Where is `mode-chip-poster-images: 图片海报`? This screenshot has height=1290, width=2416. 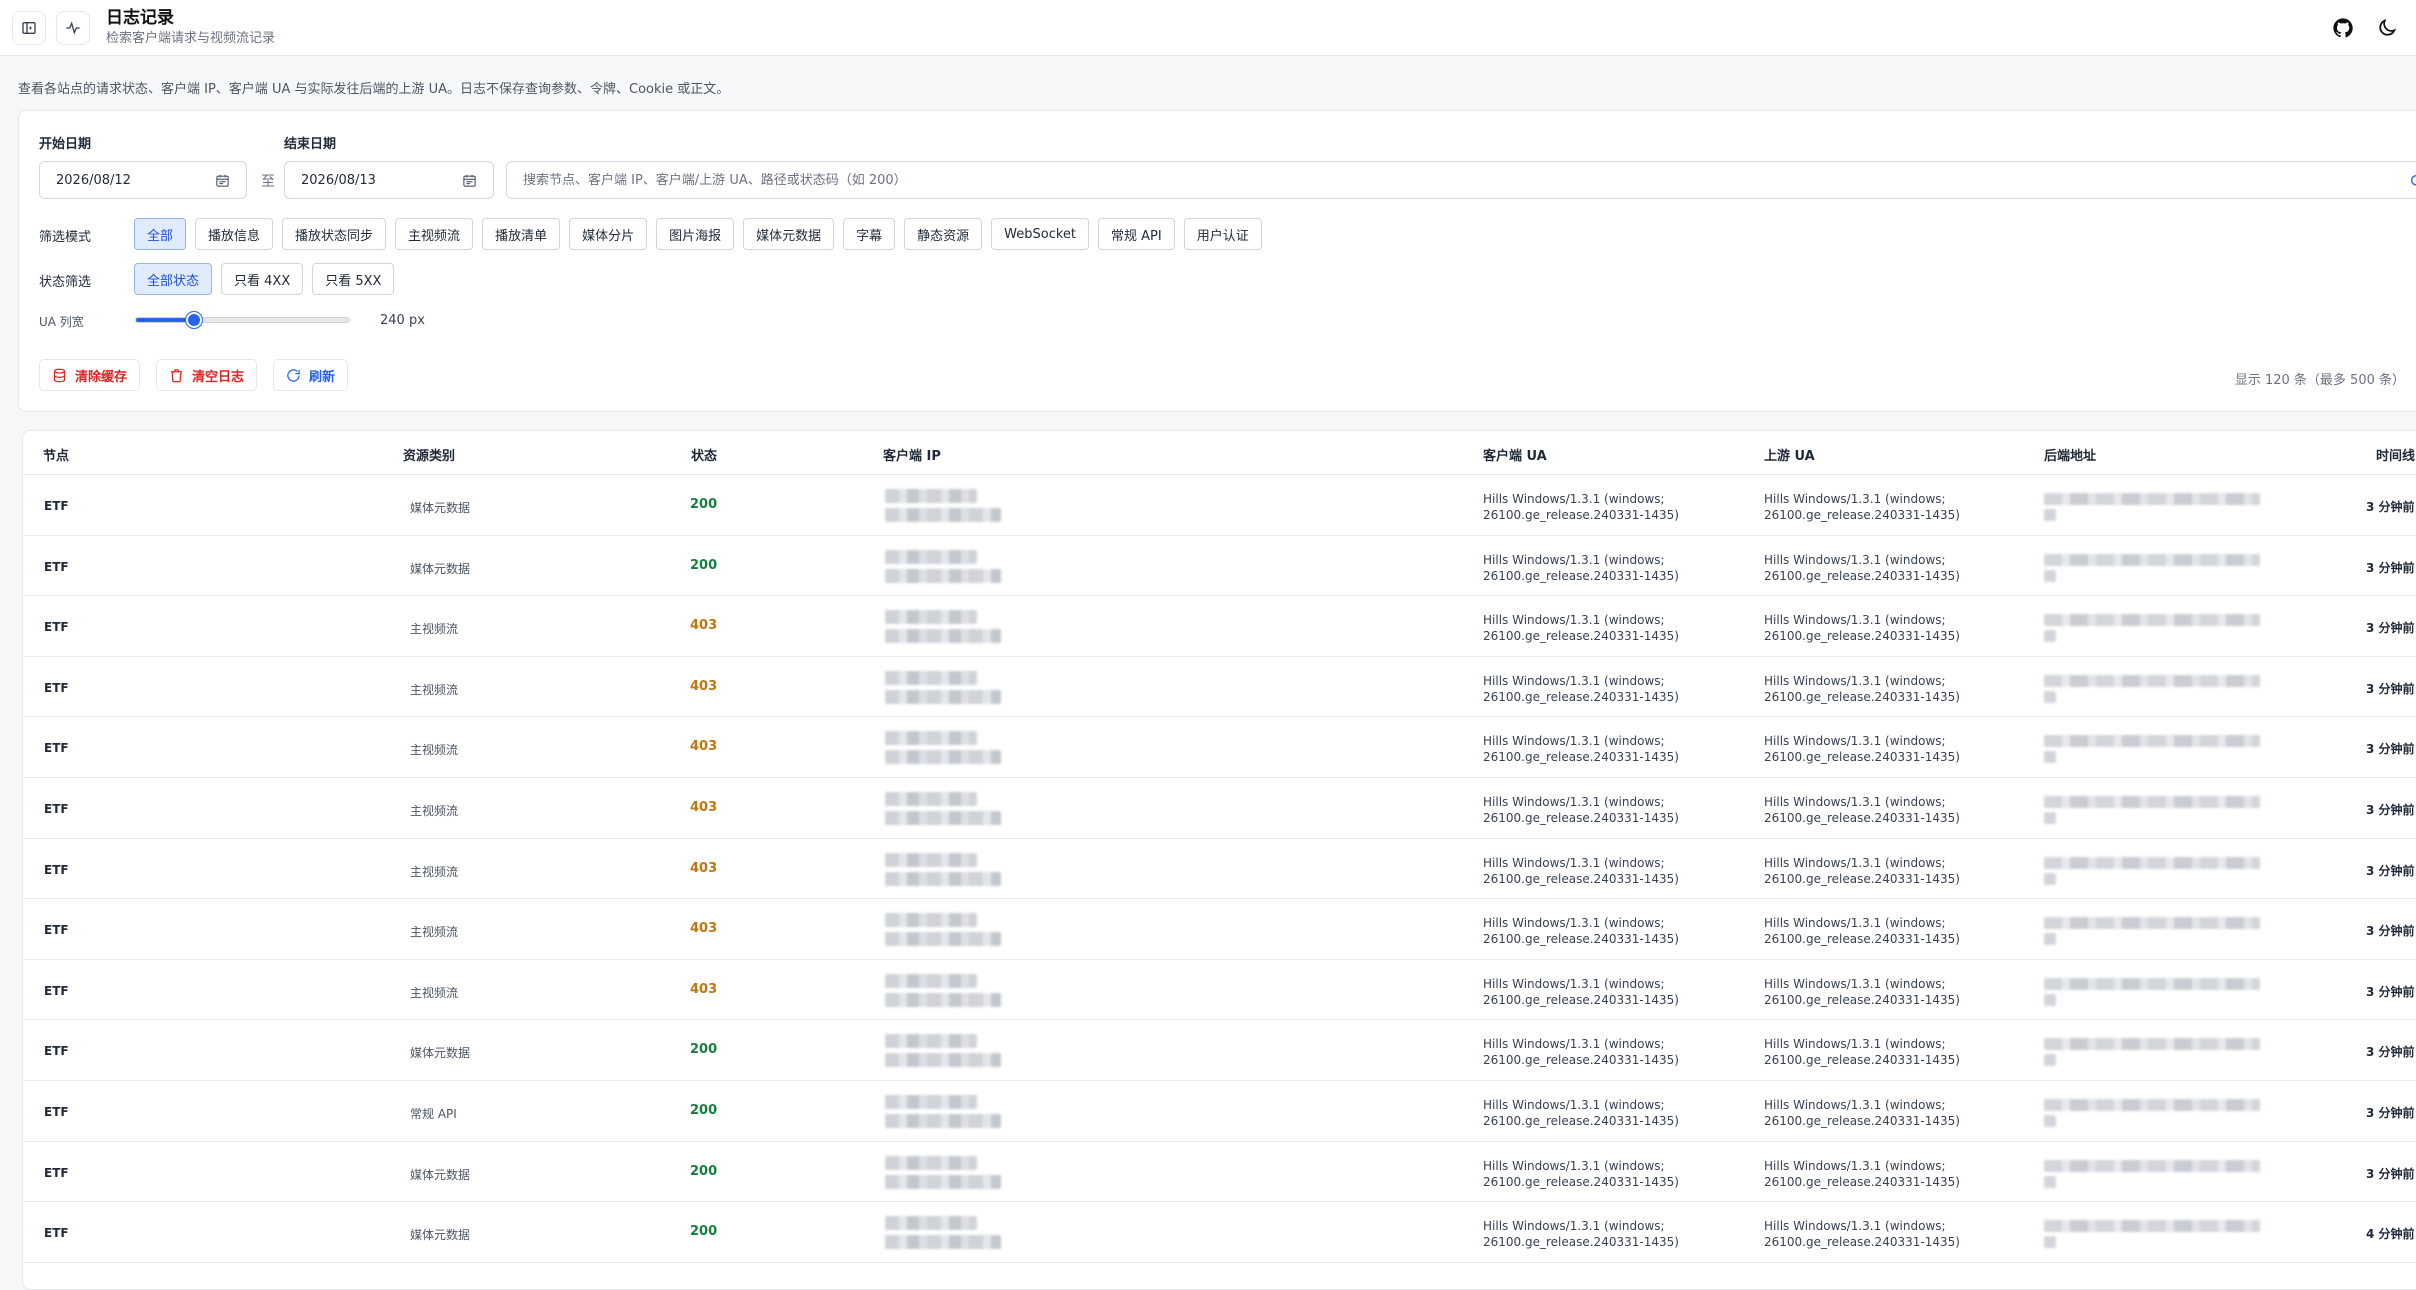
mode-chip-poster-images: 图片海报 is located at coordinates (695, 234).